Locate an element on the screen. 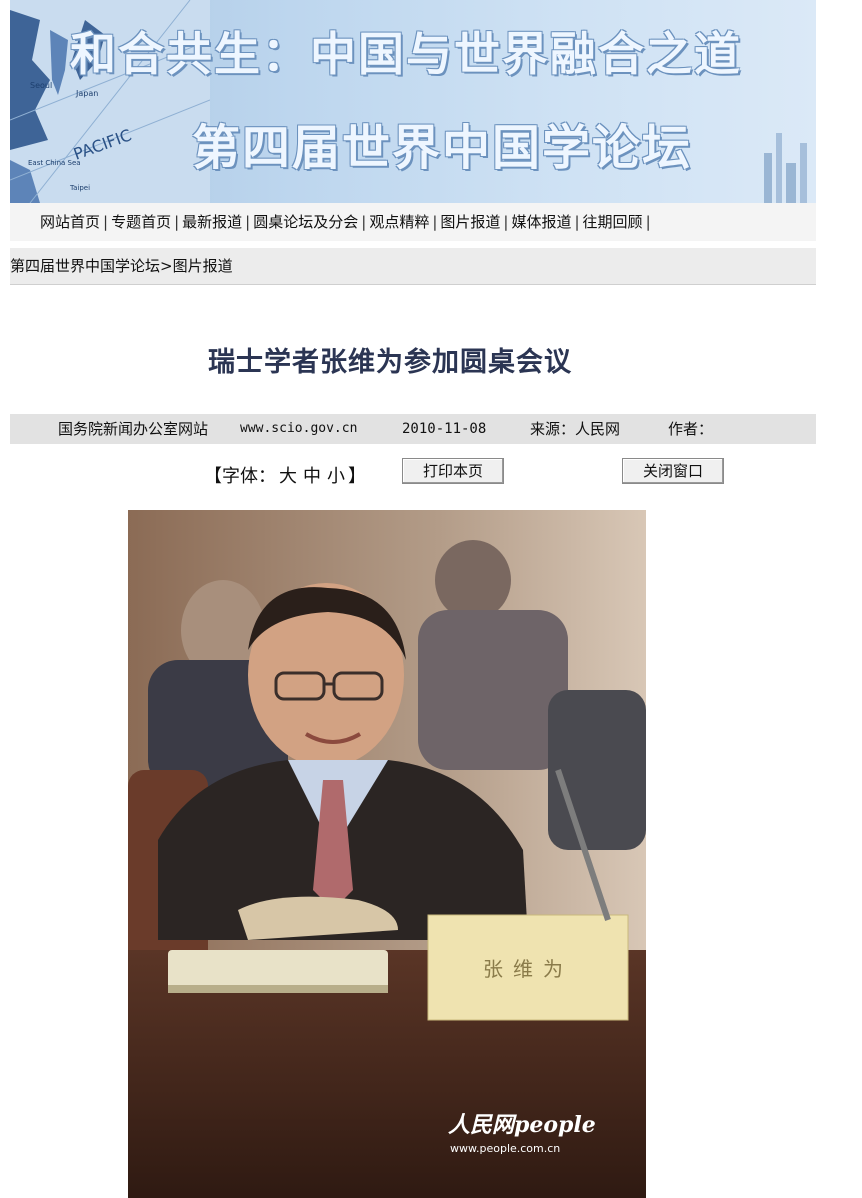  font-size-open: 【字体： is located at coordinates (240, 476).